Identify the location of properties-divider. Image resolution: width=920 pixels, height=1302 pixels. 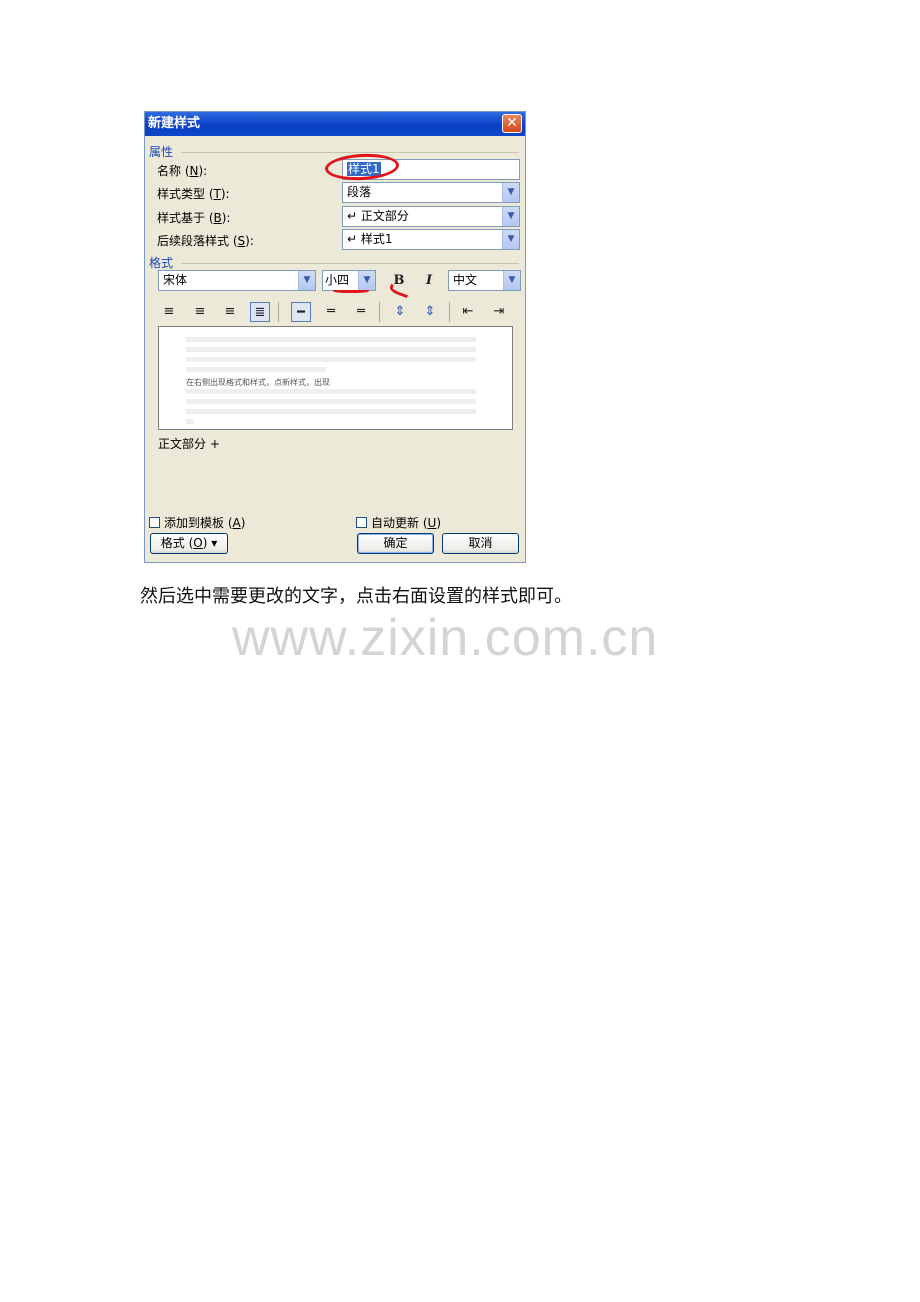
(350, 152).